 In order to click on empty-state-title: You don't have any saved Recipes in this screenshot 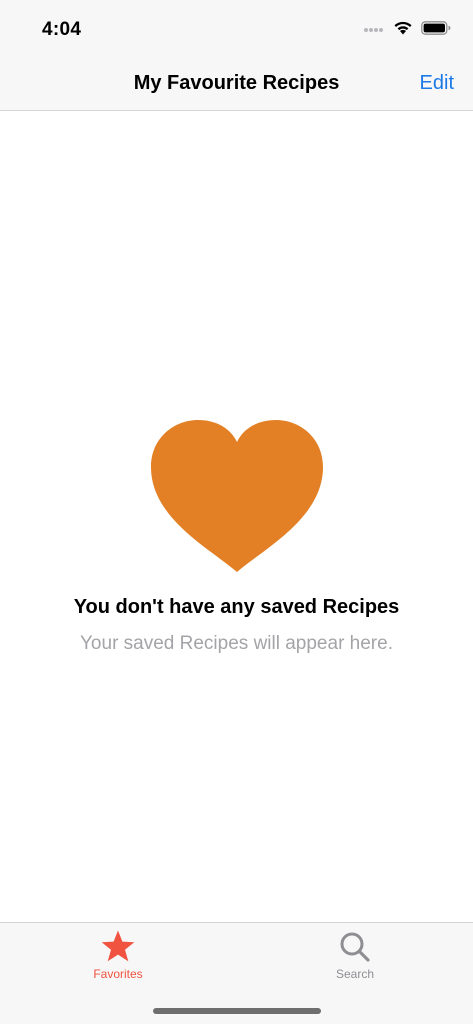, I will do `click(236, 607)`.